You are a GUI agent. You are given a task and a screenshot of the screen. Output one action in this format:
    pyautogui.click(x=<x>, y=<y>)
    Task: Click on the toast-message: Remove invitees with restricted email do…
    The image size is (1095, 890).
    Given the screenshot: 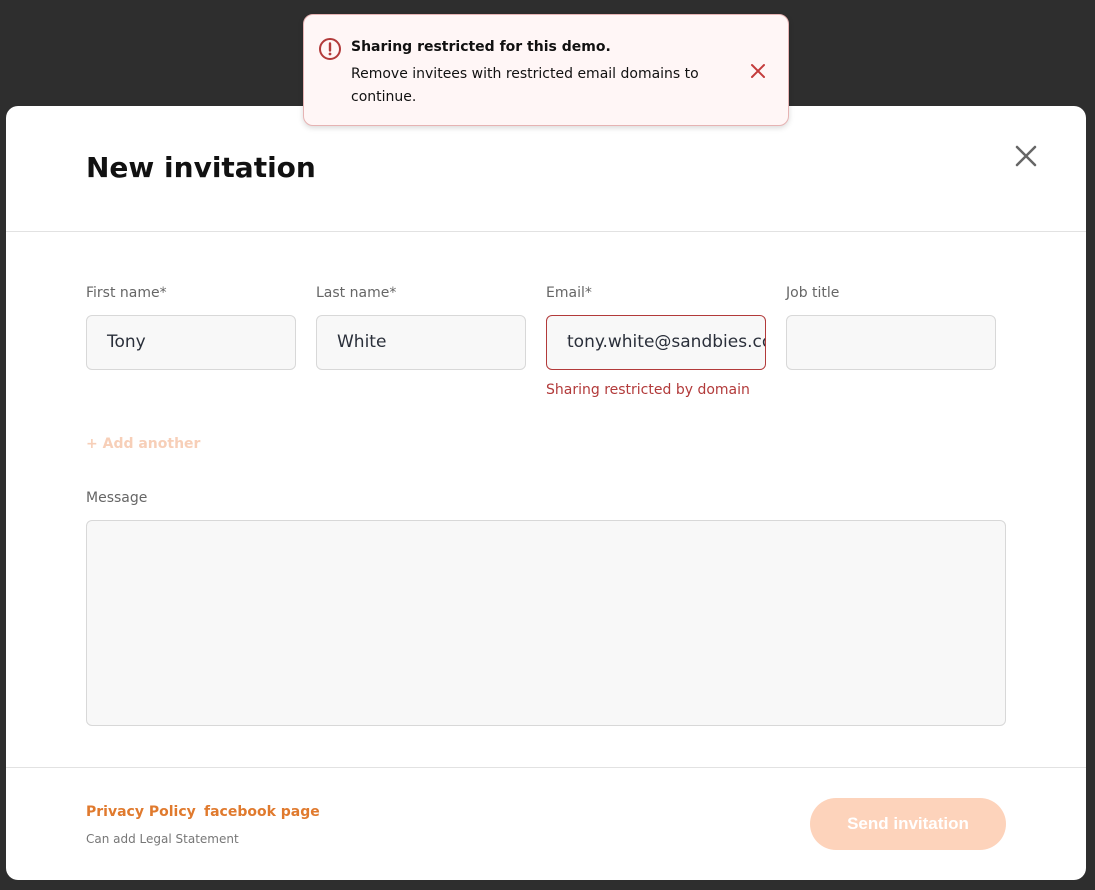 What is the action you would take?
    pyautogui.click(x=525, y=85)
    